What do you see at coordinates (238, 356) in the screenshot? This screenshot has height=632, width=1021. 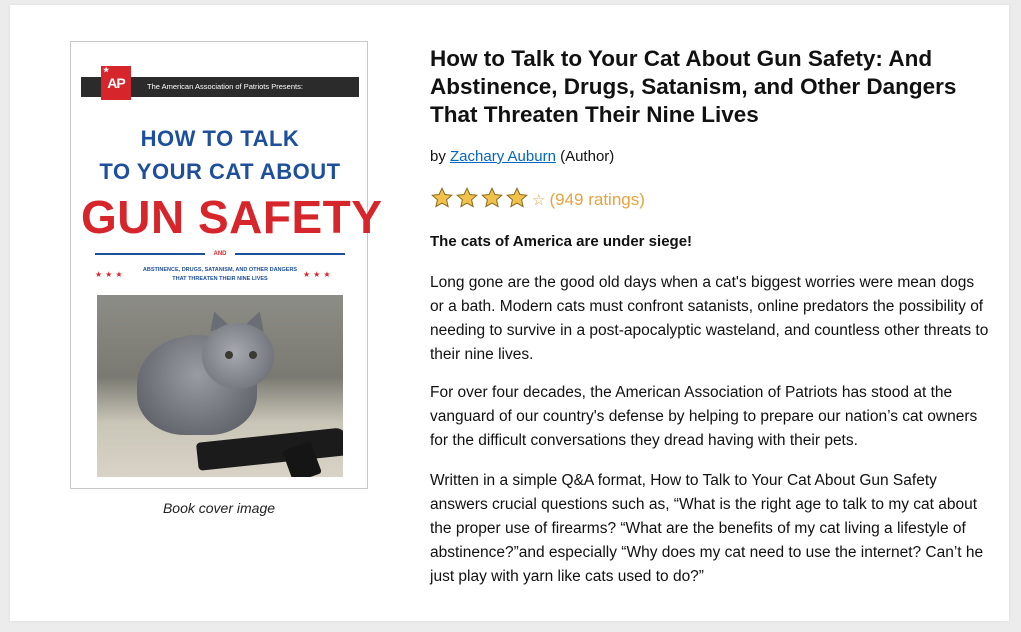 I see `kitten-head` at bounding box center [238, 356].